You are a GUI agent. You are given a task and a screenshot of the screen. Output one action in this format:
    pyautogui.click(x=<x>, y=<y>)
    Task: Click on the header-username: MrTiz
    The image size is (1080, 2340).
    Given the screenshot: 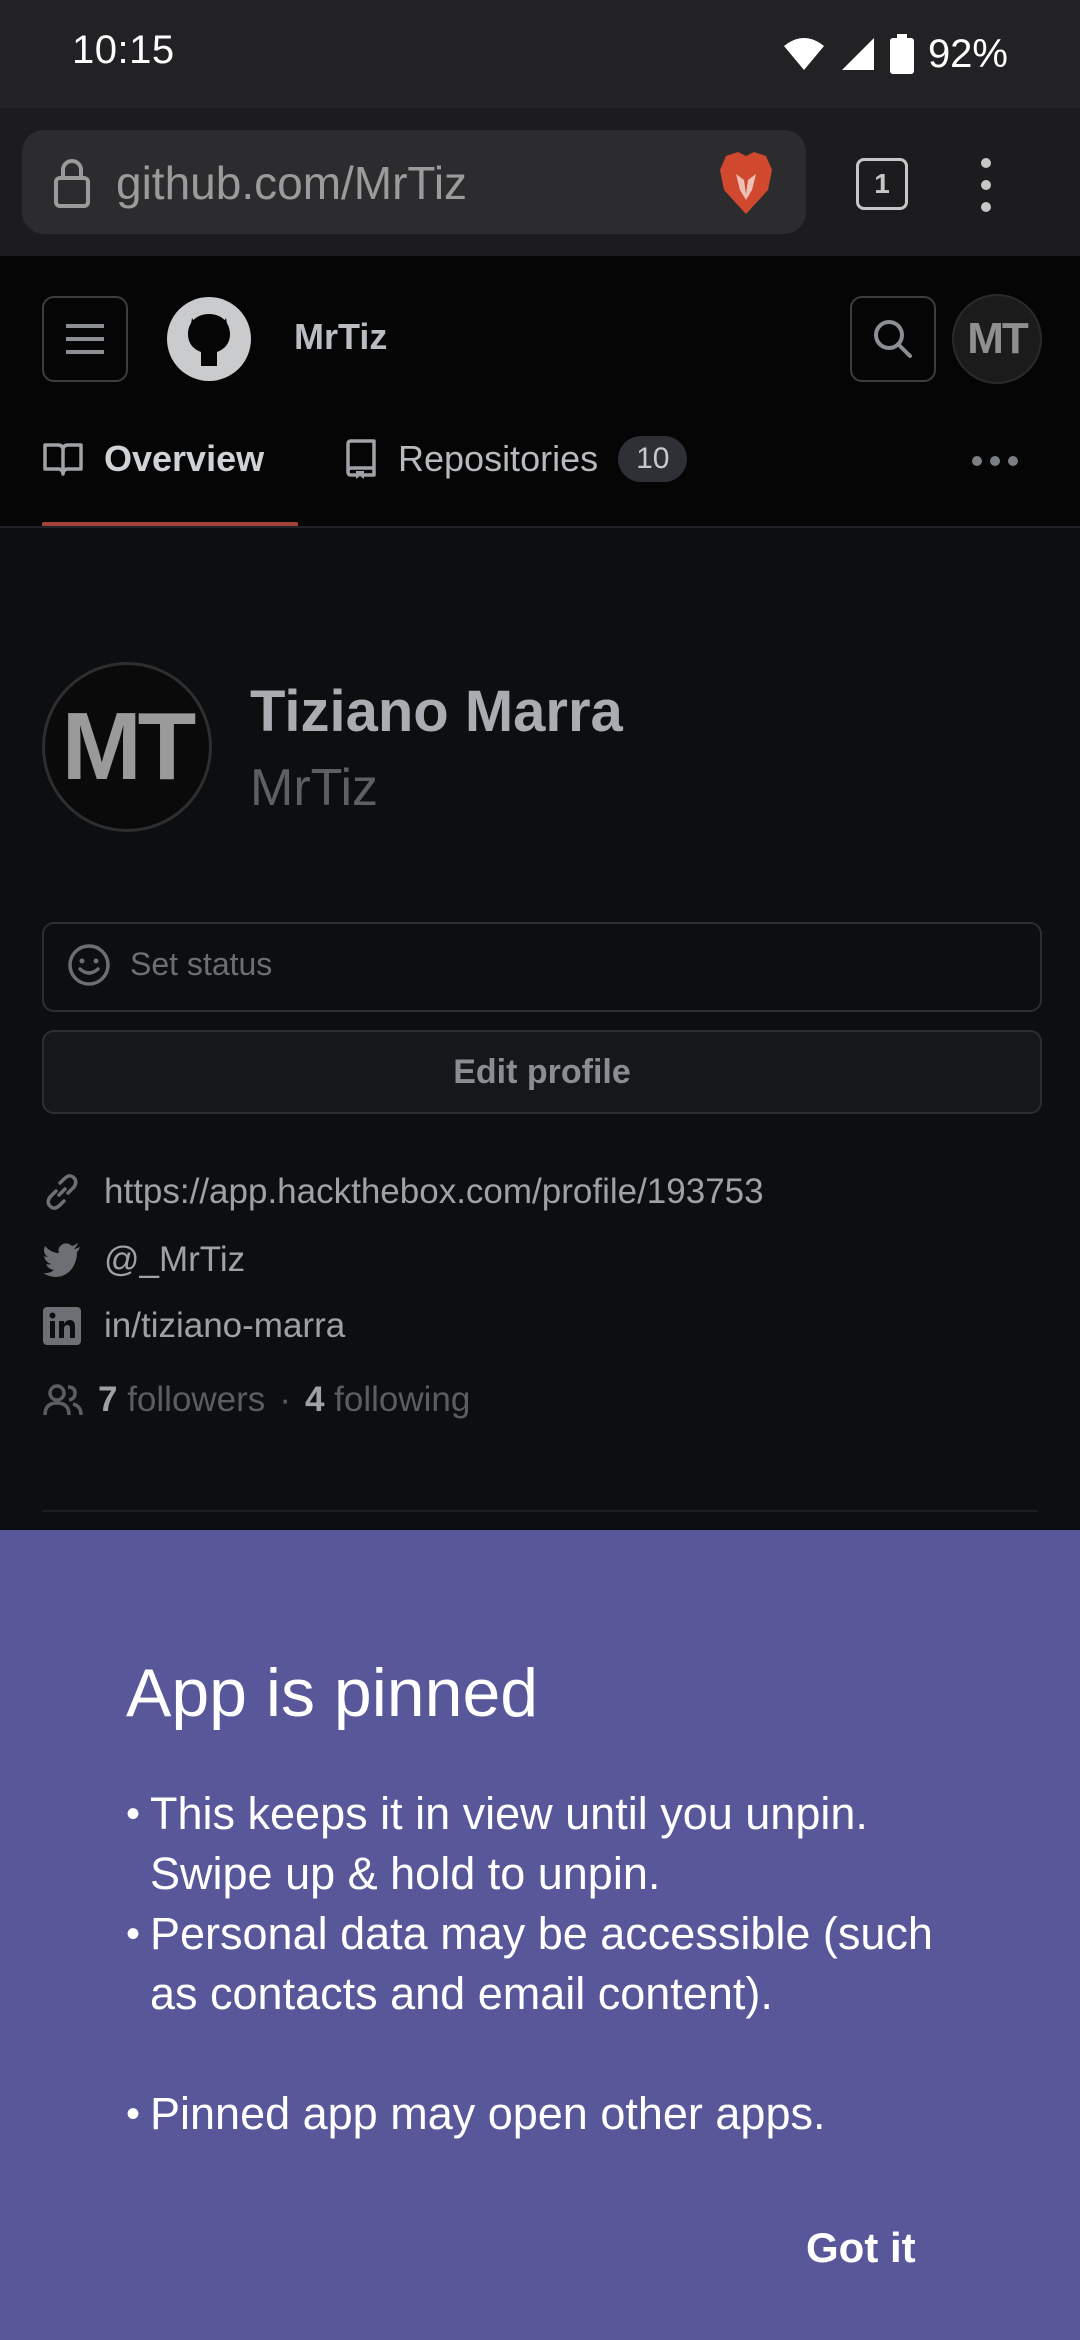 What is the action you would take?
    pyautogui.click(x=340, y=337)
    